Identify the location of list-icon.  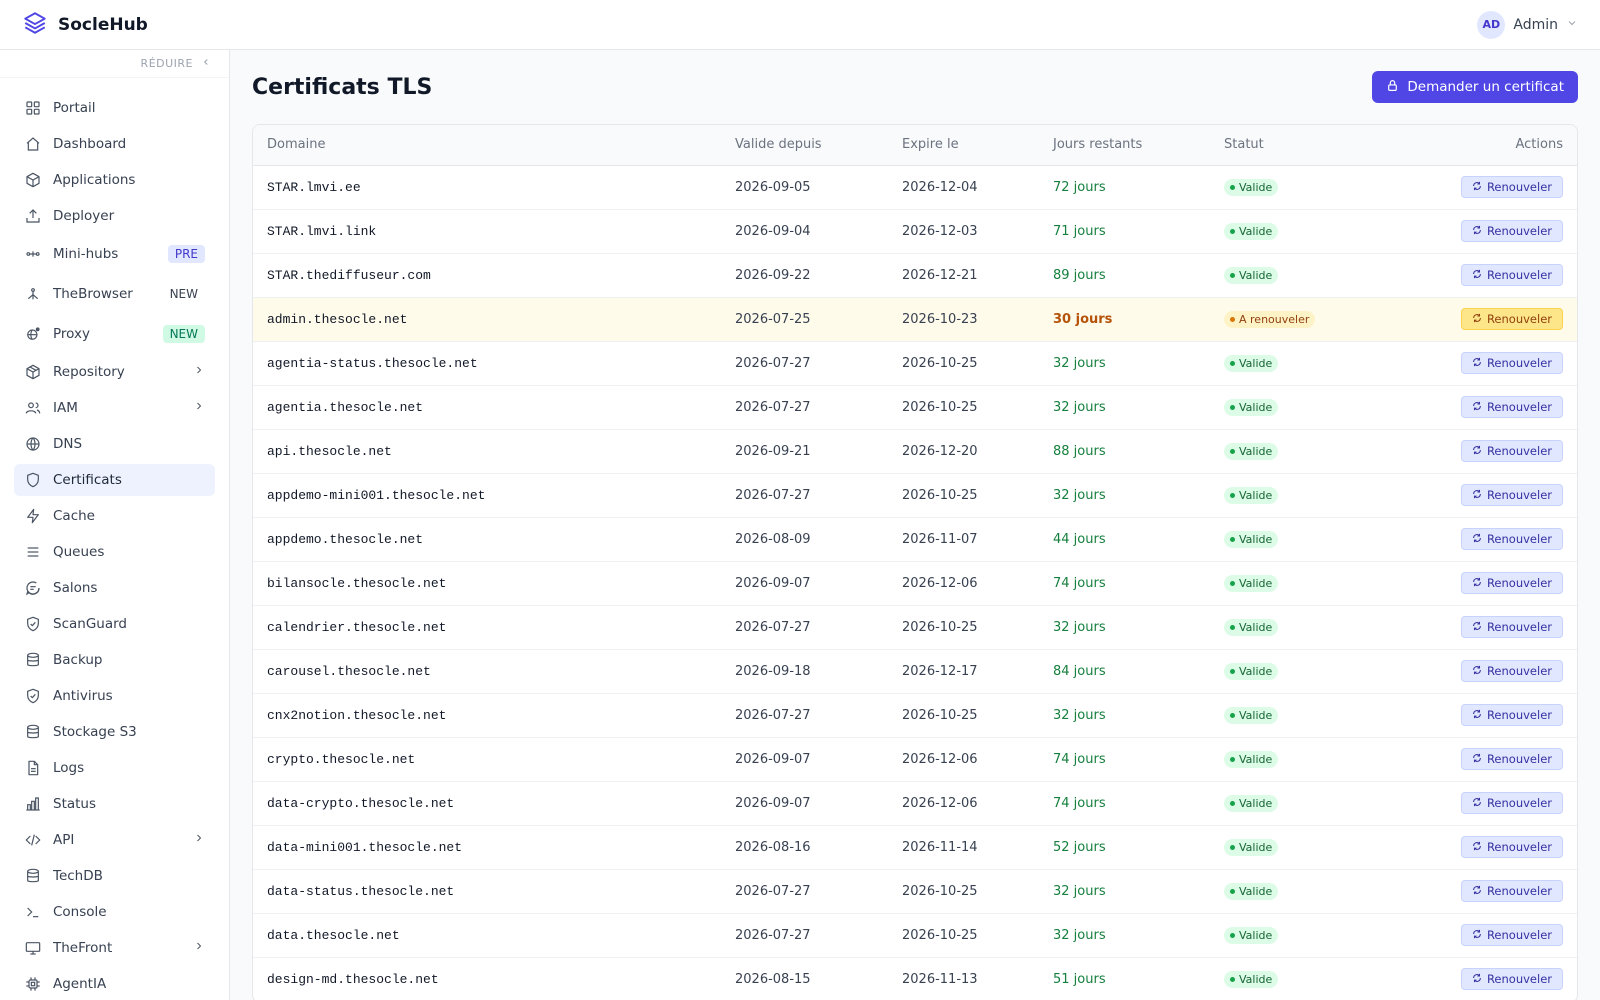
(33, 552).